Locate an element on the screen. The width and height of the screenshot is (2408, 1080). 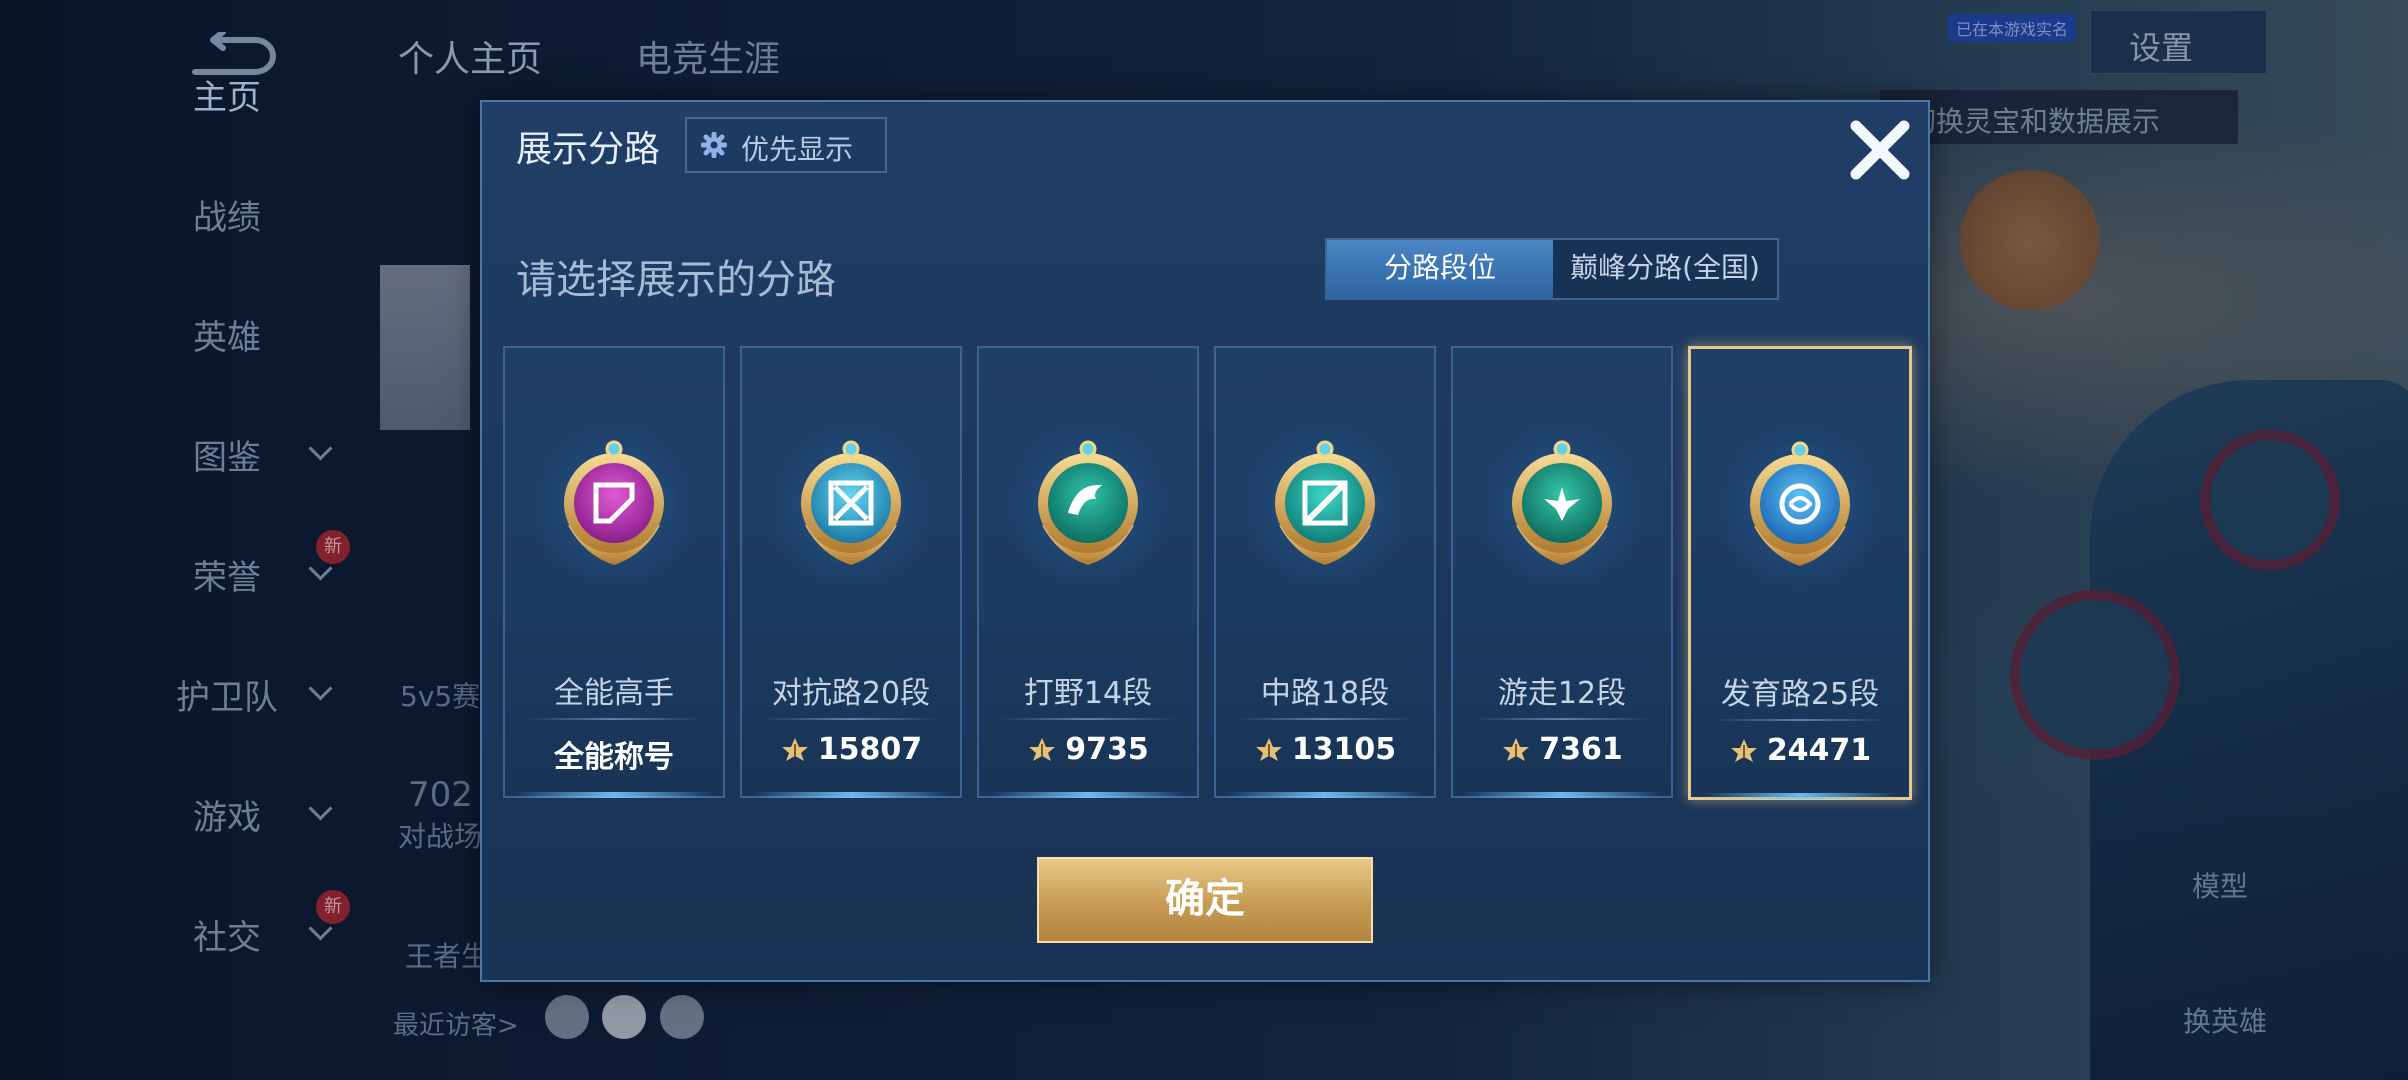
lane-score: 全能称号 is located at coordinates (614, 754).